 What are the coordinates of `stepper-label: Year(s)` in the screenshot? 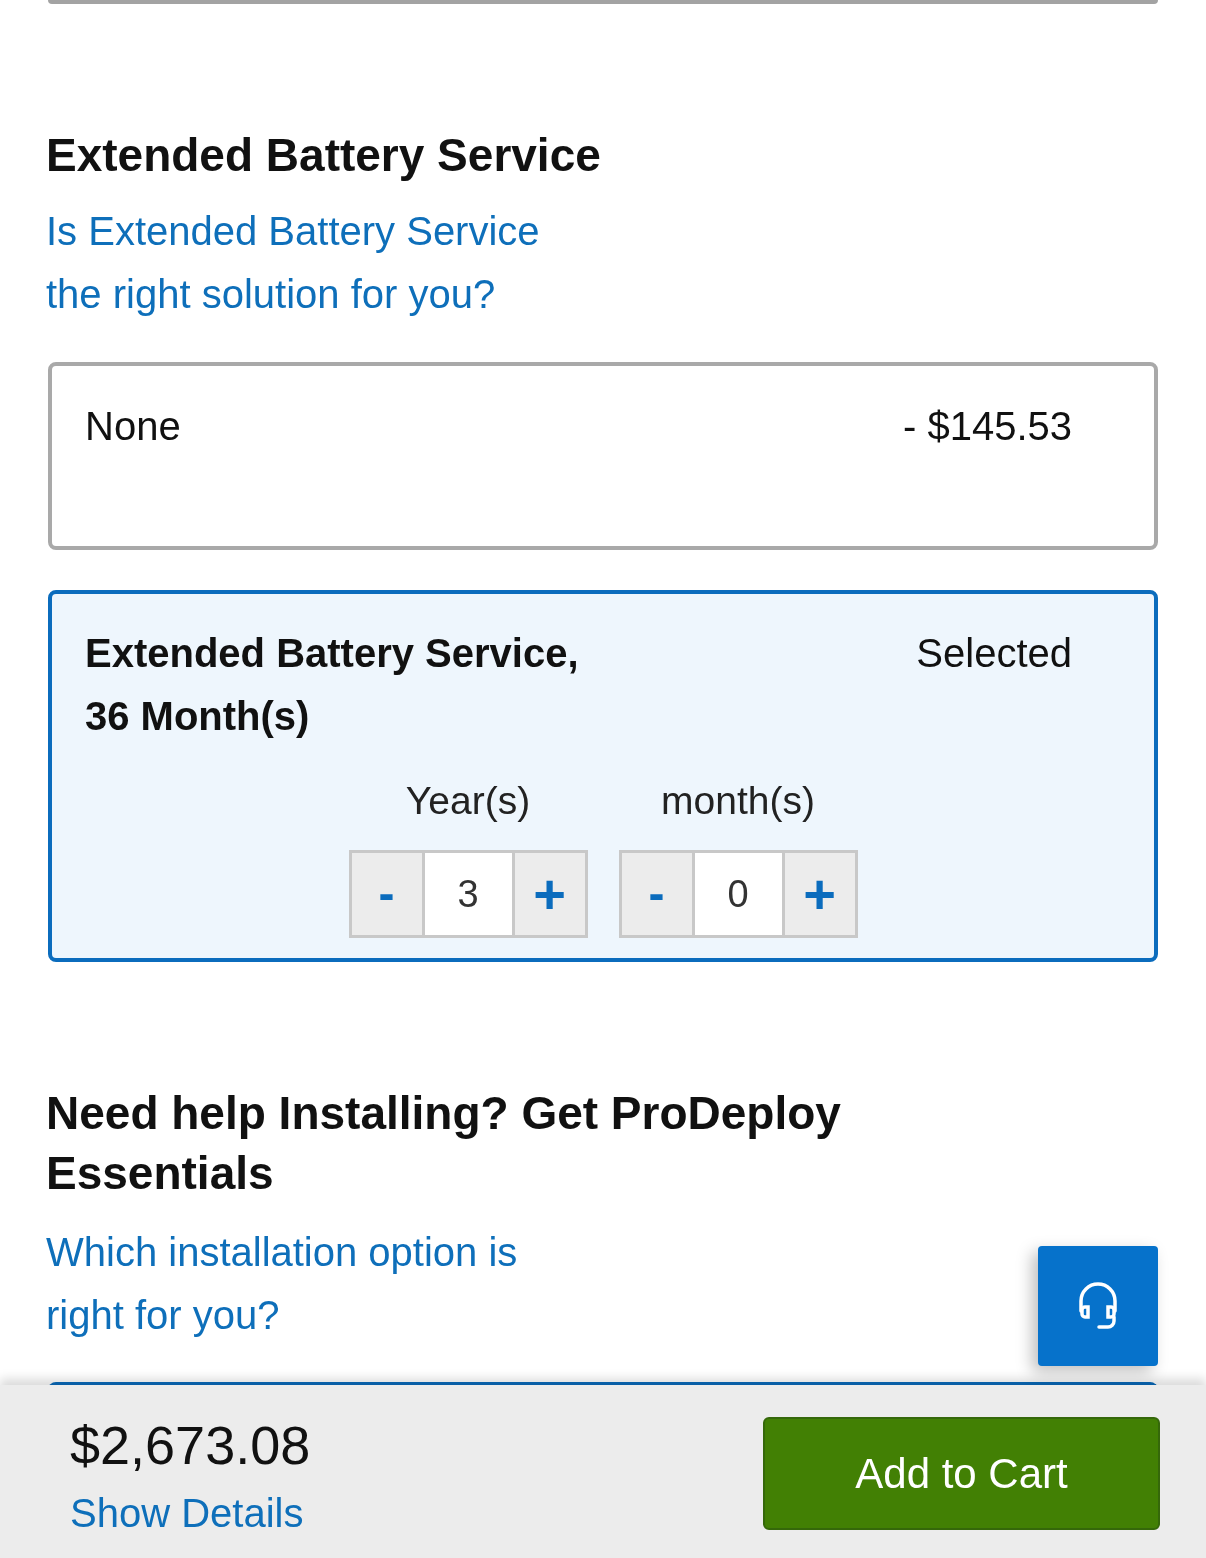 It's located at (468, 801).